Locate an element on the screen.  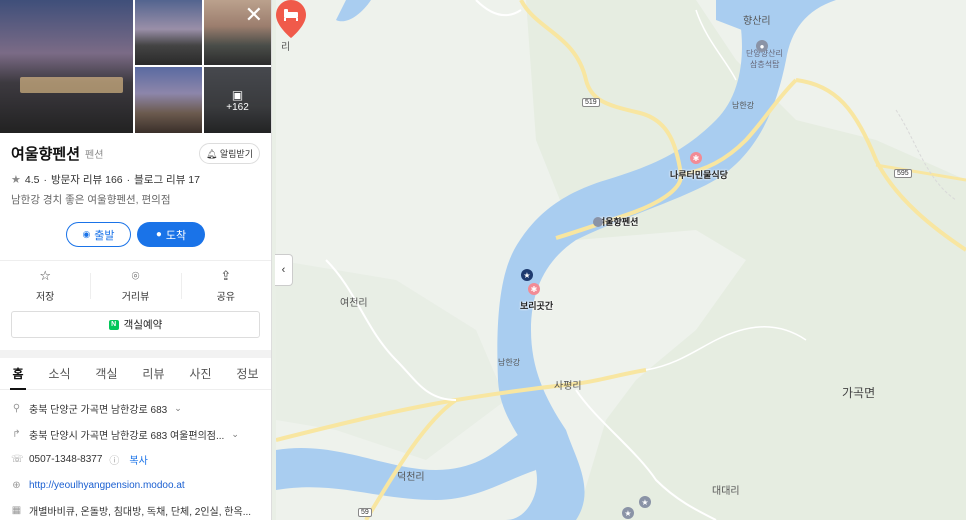
alarm-button: 🔔︎ 알림받기 is located at coordinates (229, 153).